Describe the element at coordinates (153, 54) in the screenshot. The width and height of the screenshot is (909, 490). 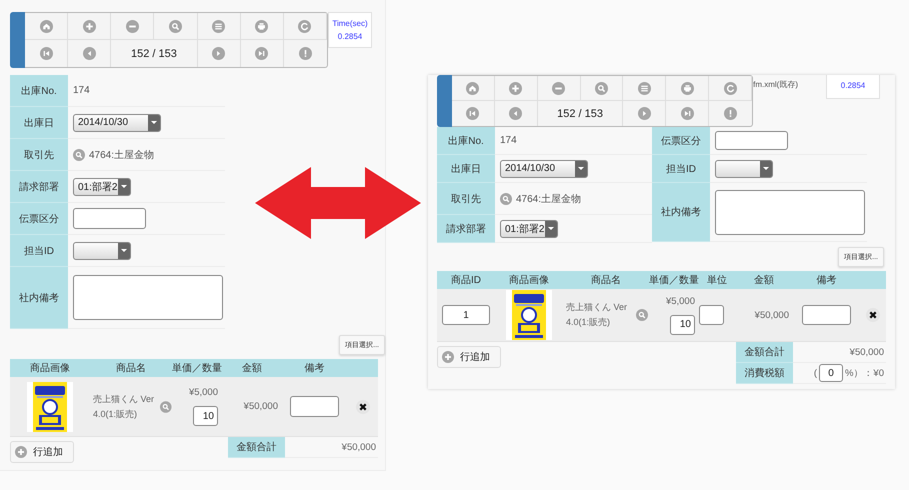
I see `page-counter: 152 / 153` at that location.